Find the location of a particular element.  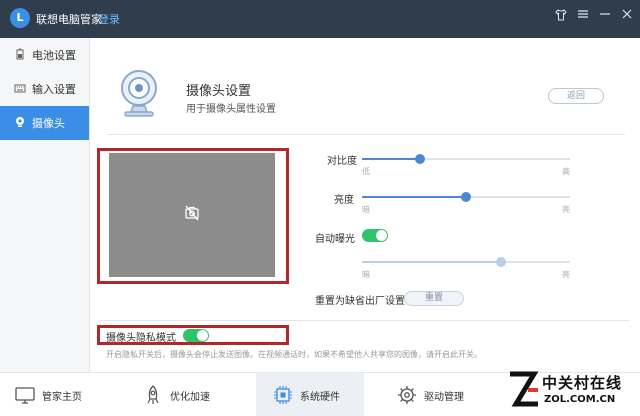

nav-label: 管家主页 is located at coordinates (62, 397).